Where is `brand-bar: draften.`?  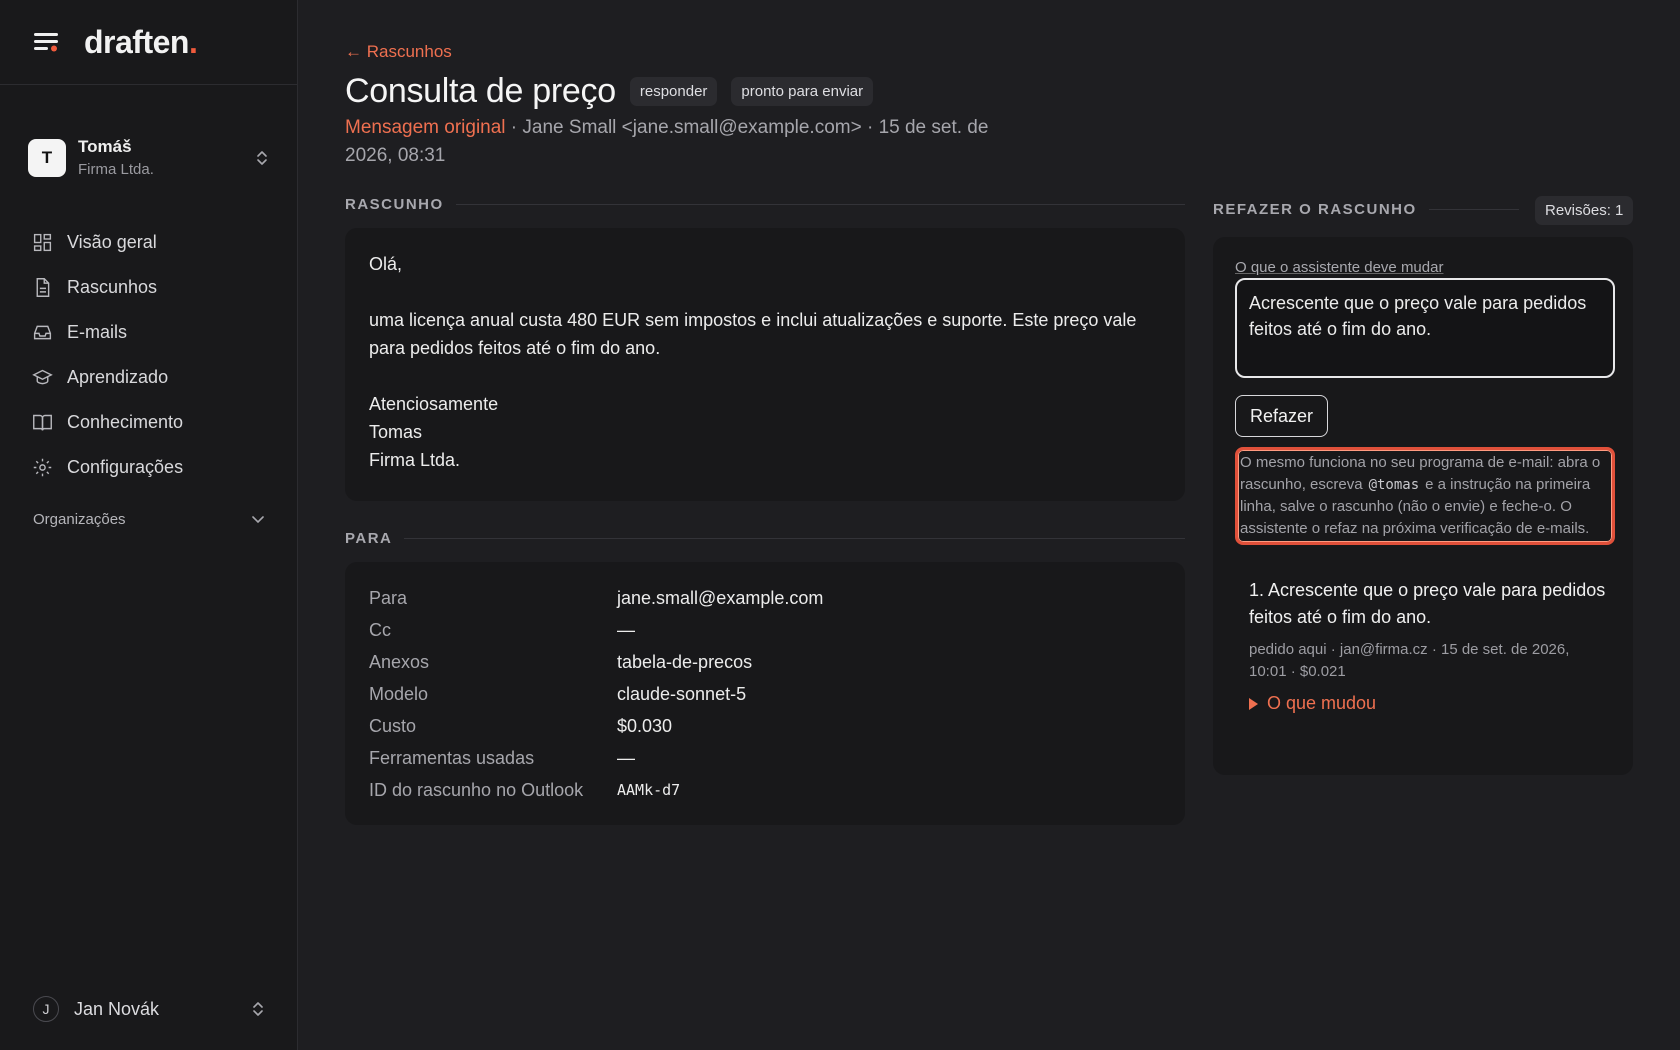 brand-bar: draften. is located at coordinates (148, 42).